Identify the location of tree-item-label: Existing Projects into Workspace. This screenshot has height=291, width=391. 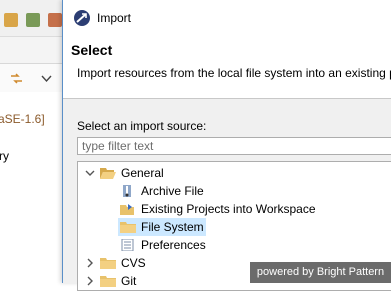
(228, 209).